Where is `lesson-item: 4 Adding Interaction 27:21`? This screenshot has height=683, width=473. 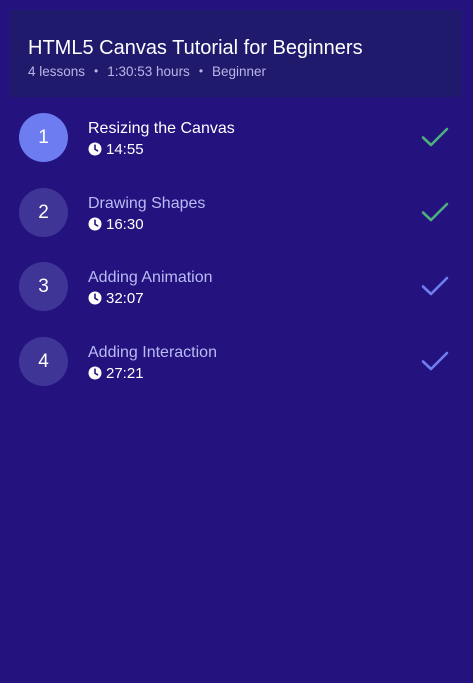
lesson-item: 4 Adding Interaction 27:21 is located at coordinates (236, 358).